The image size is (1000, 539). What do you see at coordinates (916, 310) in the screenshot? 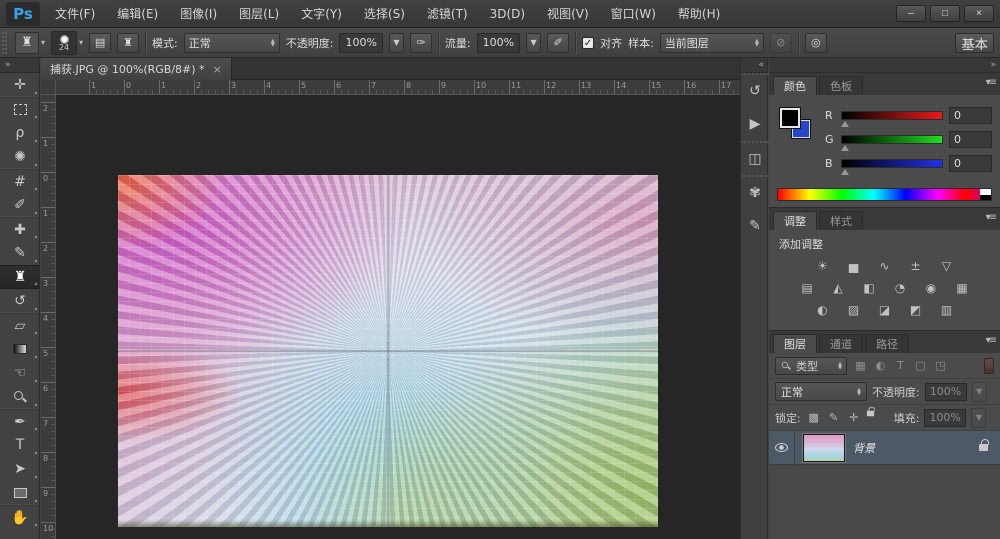
I see `selective-color-icon: ◩` at bounding box center [916, 310].